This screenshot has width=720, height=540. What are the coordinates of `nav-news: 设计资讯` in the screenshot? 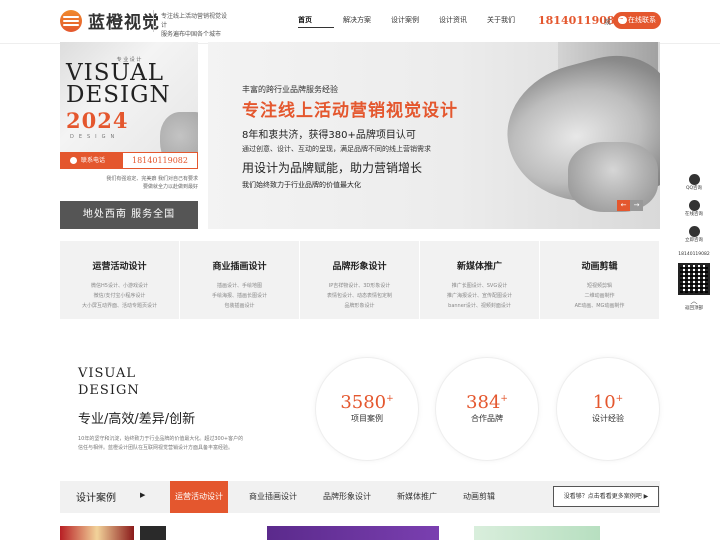 It's located at (463, 22).